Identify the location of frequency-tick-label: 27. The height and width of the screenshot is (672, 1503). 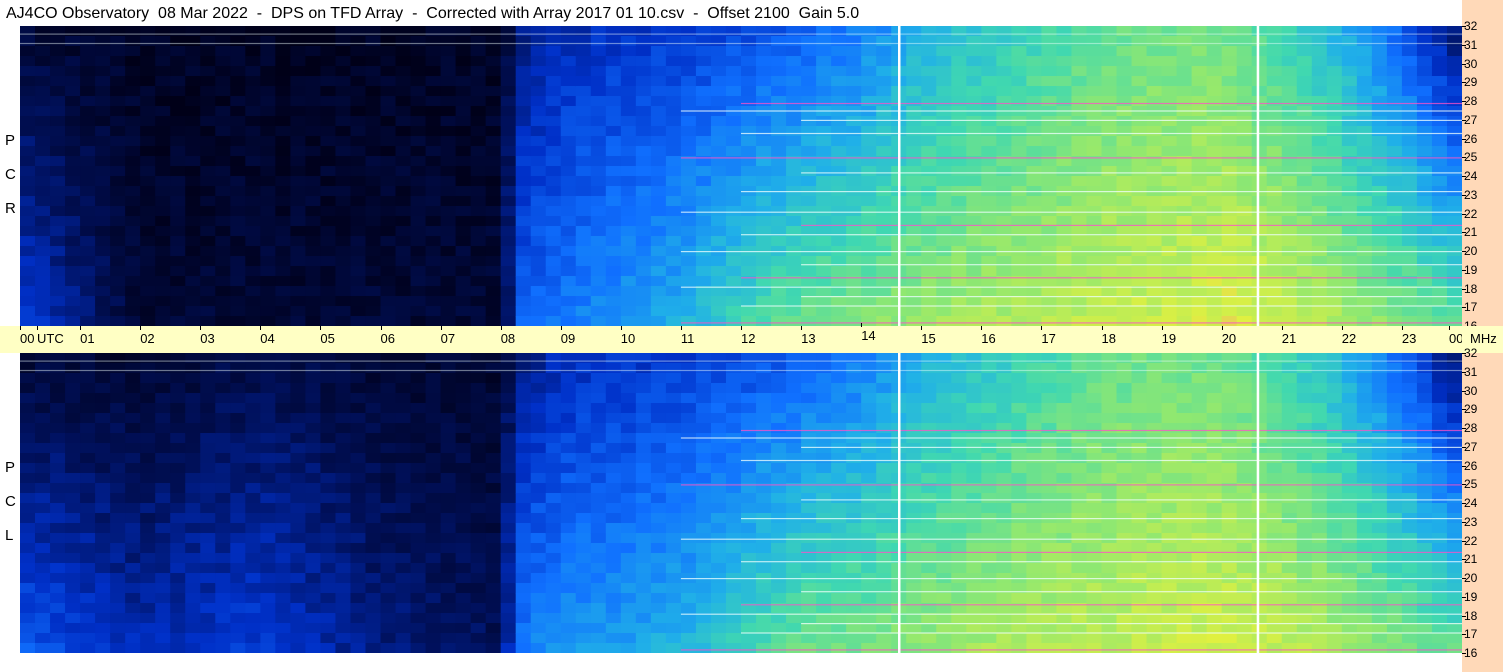
(1469, 119).